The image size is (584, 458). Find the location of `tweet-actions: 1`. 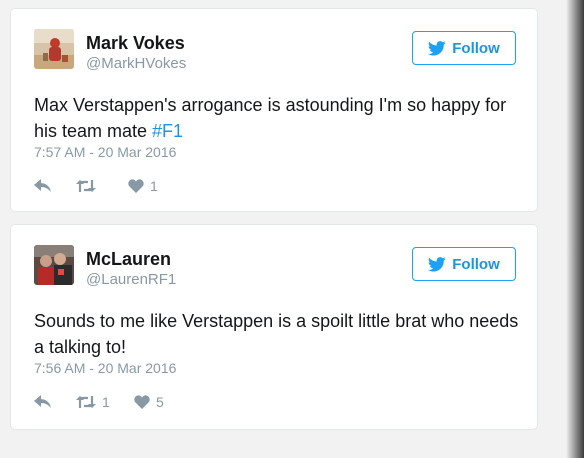

tweet-actions: 1 is located at coordinates (96, 186).